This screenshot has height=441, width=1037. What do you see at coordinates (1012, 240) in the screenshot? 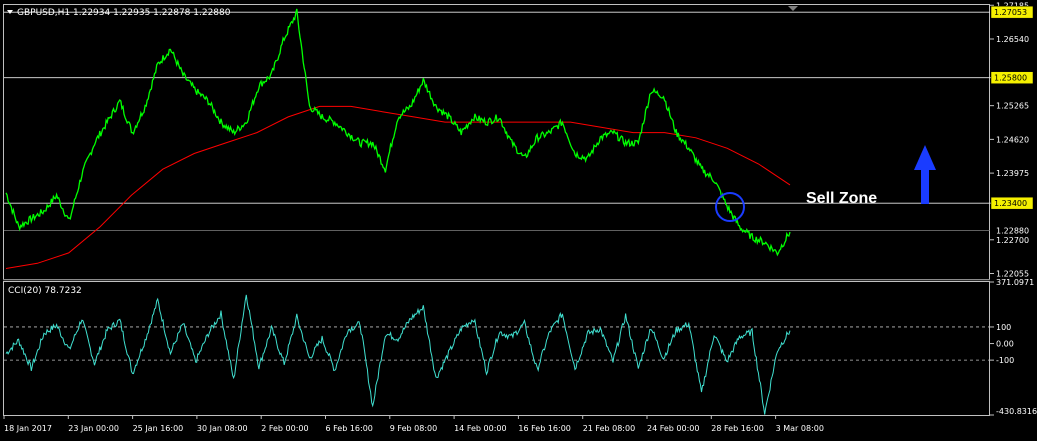
I see `price-tick-label: 1.22700` at bounding box center [1012, 240].